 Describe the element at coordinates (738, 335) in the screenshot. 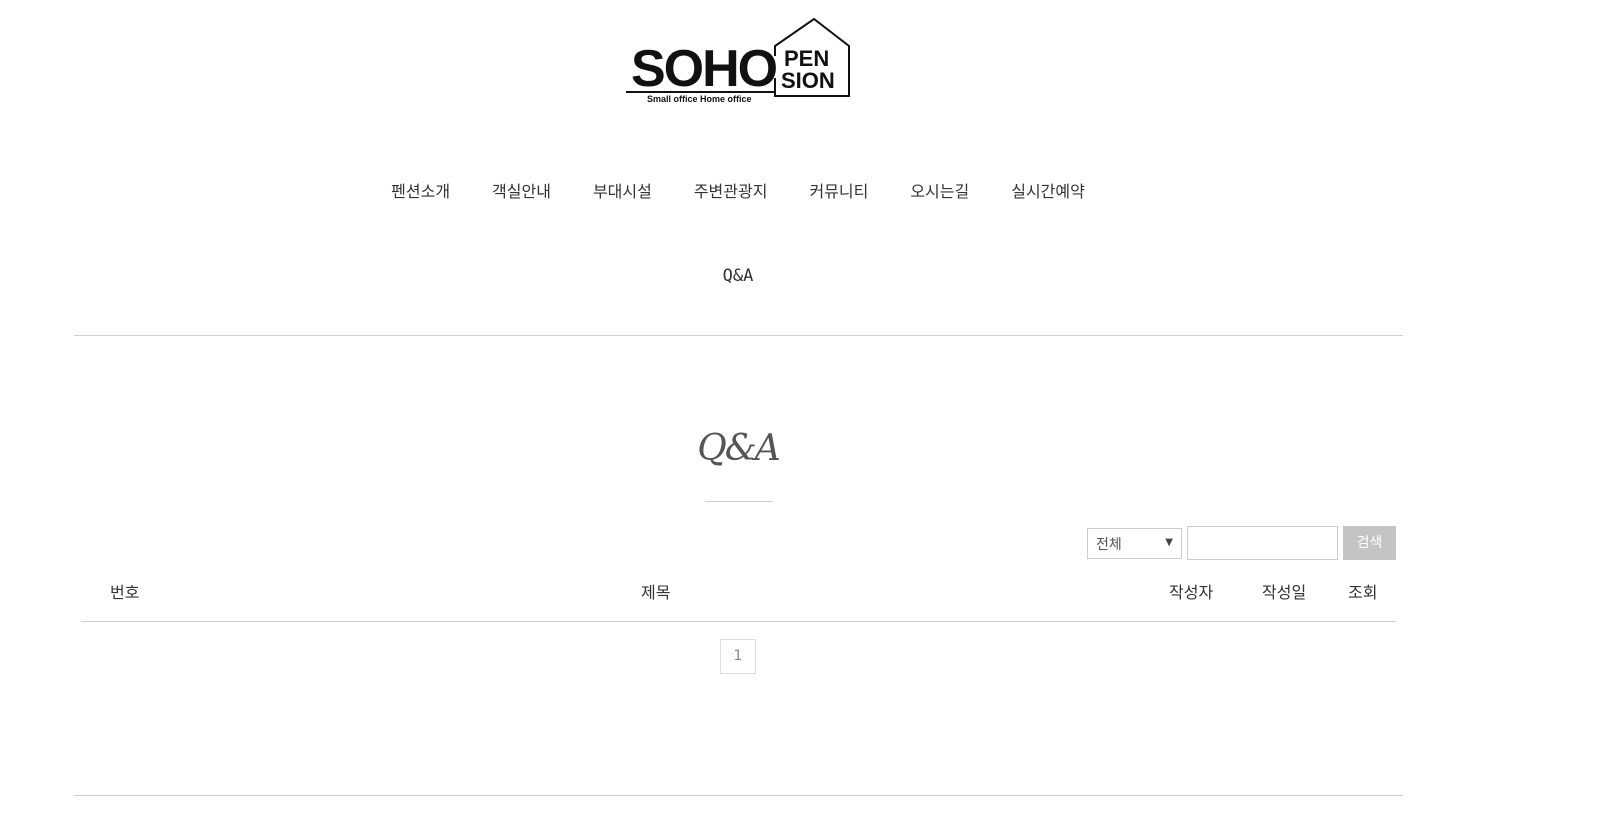

I see `header-divider` at that location.